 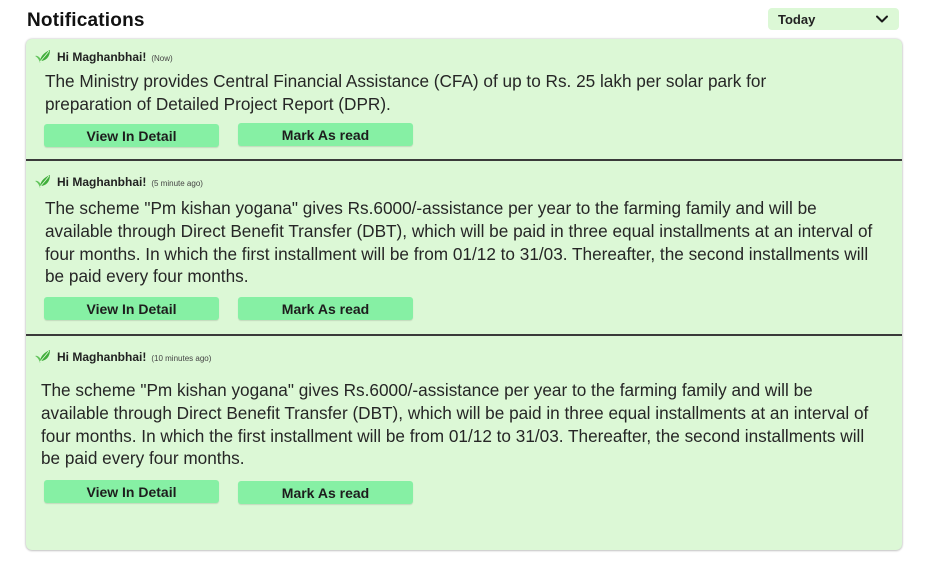 I want to click on chevron-down-icon, so click(x=882, y=19).